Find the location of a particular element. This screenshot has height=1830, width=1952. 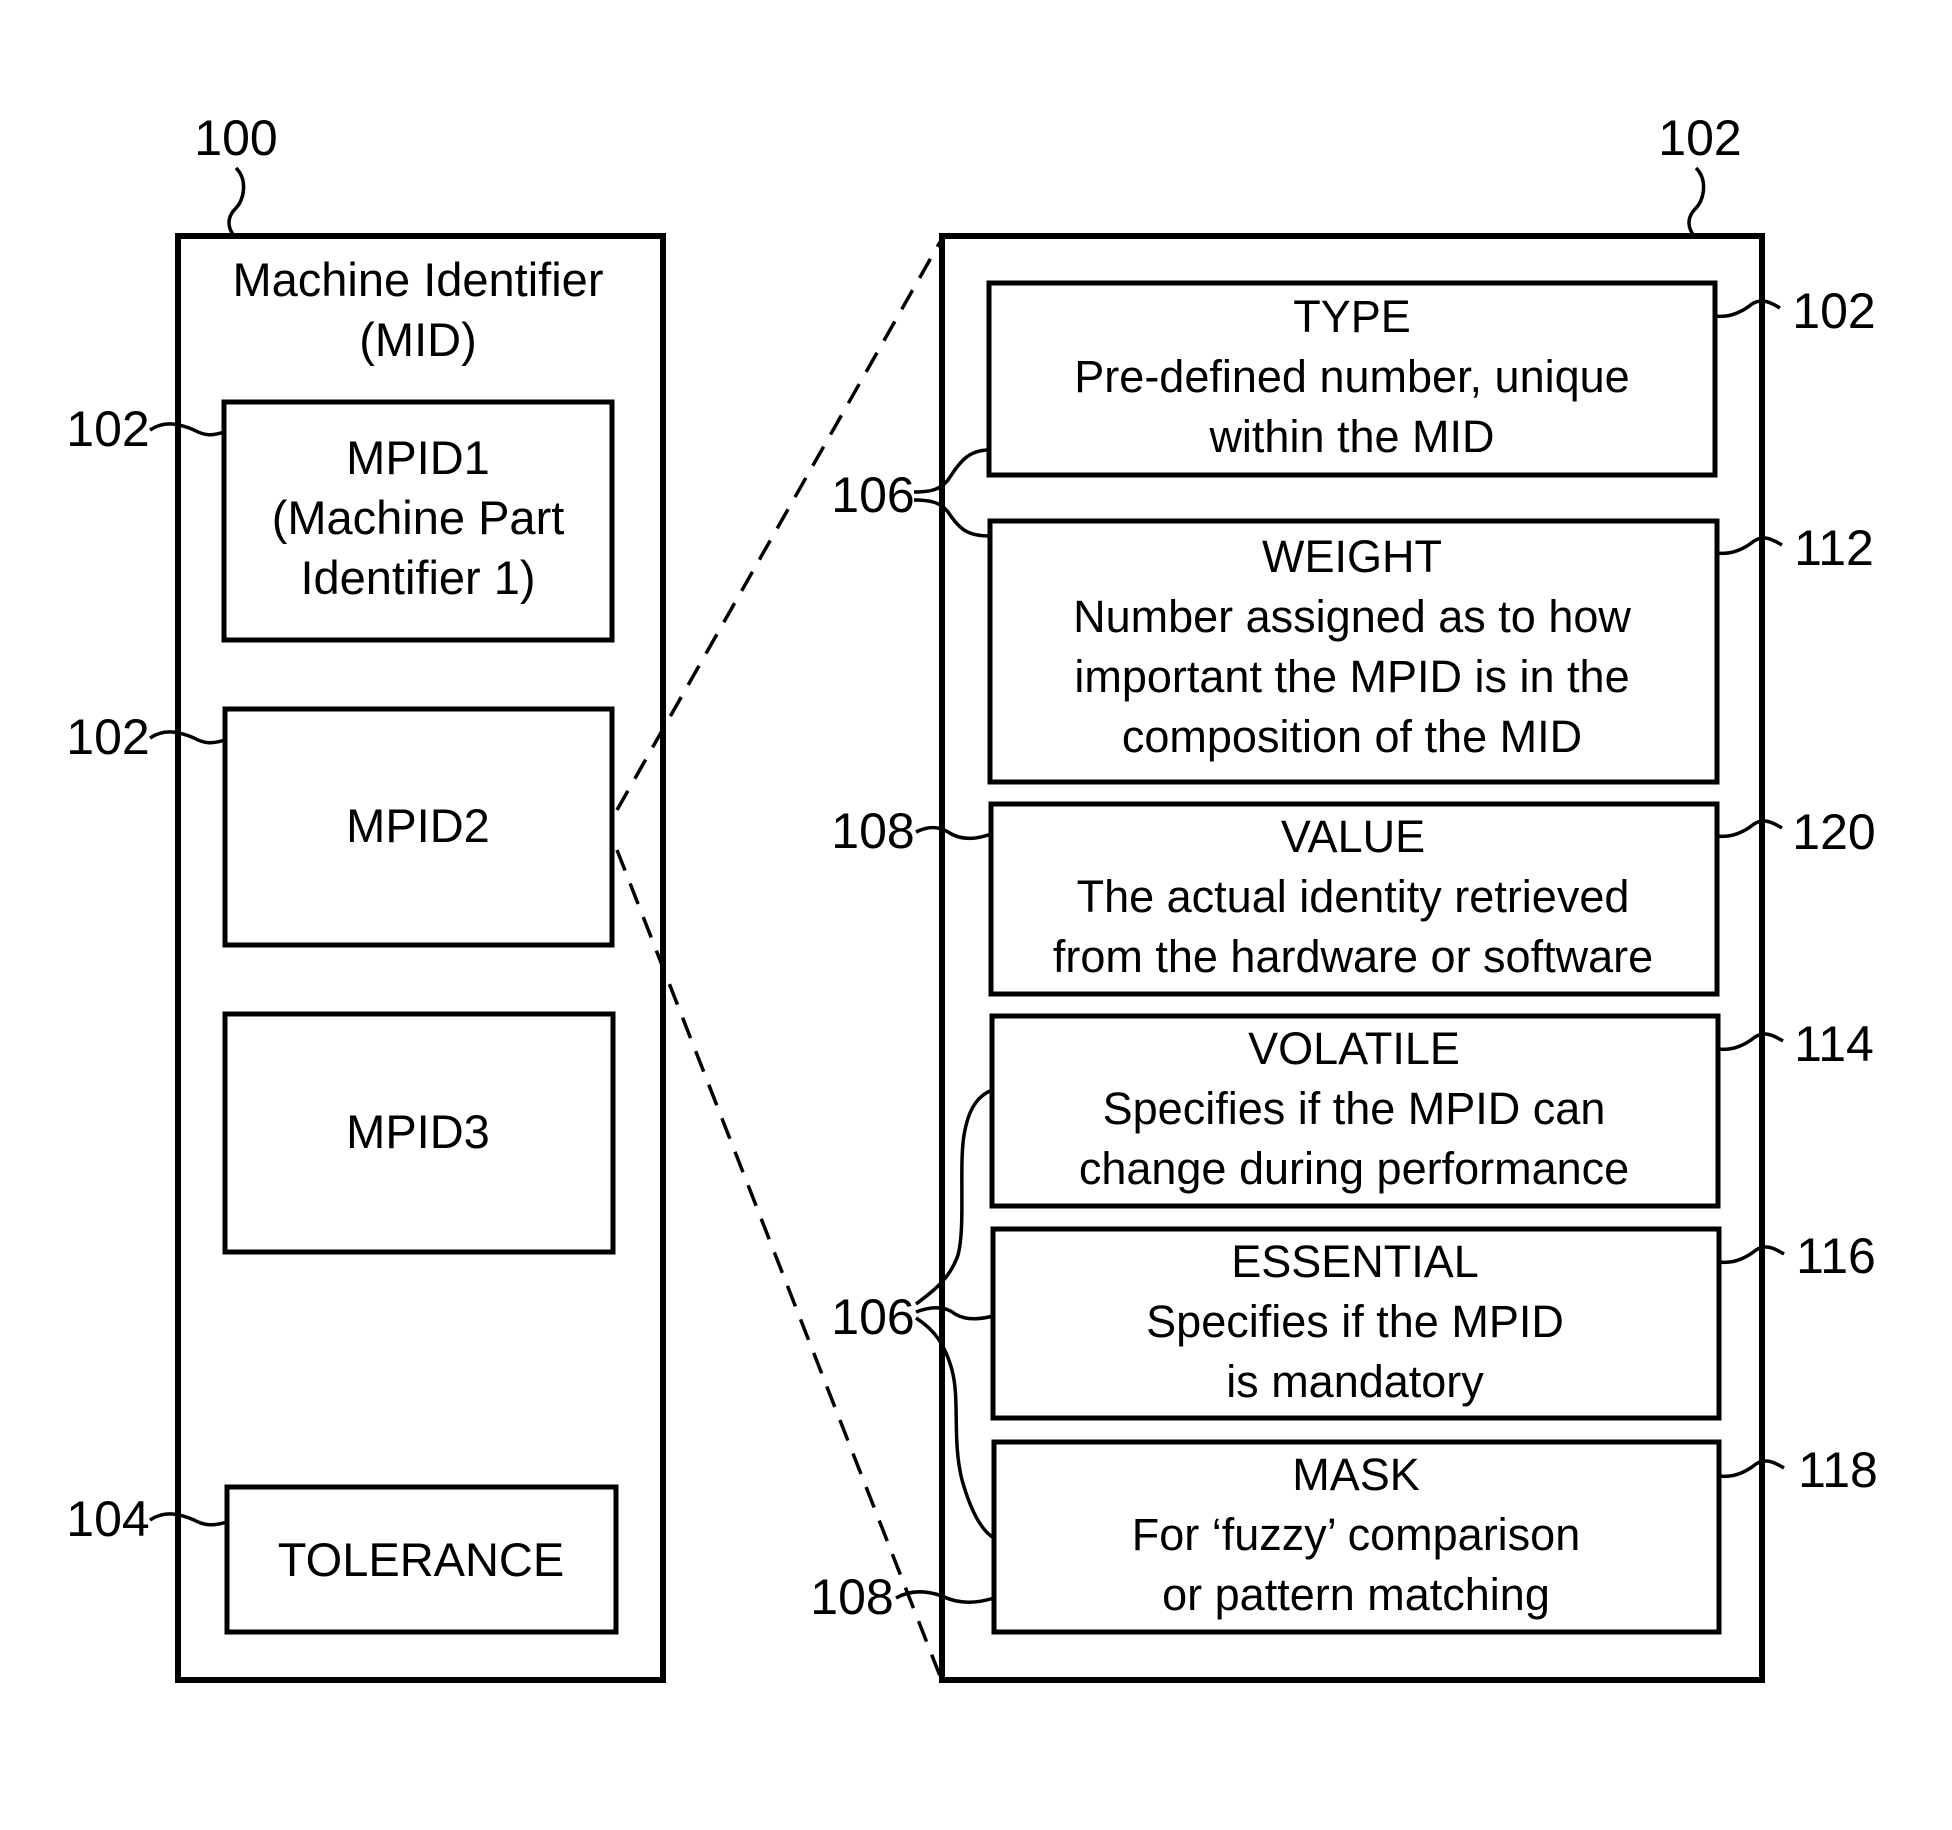

mpid1-line-1: MPID1 is located at coordinates (418, 457).